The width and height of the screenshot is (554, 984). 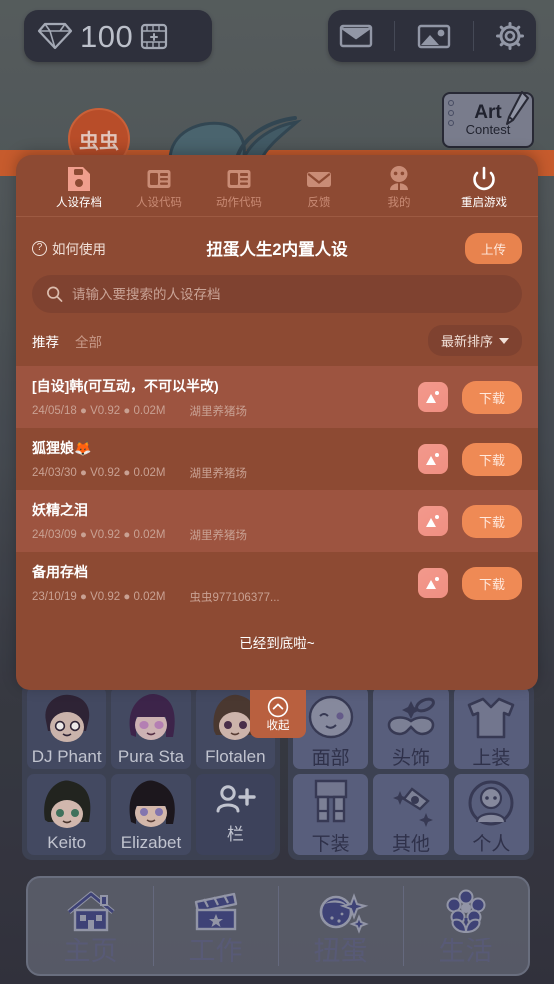 What do you see at coordinates (277, 643) in the screenshot?
I see `list-end-message: 已经到底啦~` at bounding box center [277, 643].